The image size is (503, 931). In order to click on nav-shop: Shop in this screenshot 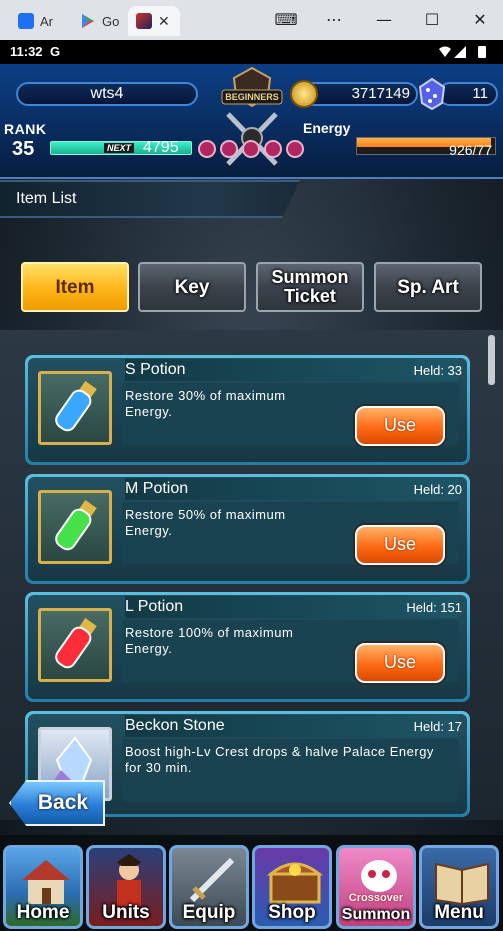, I will do `click(292, 887)`.